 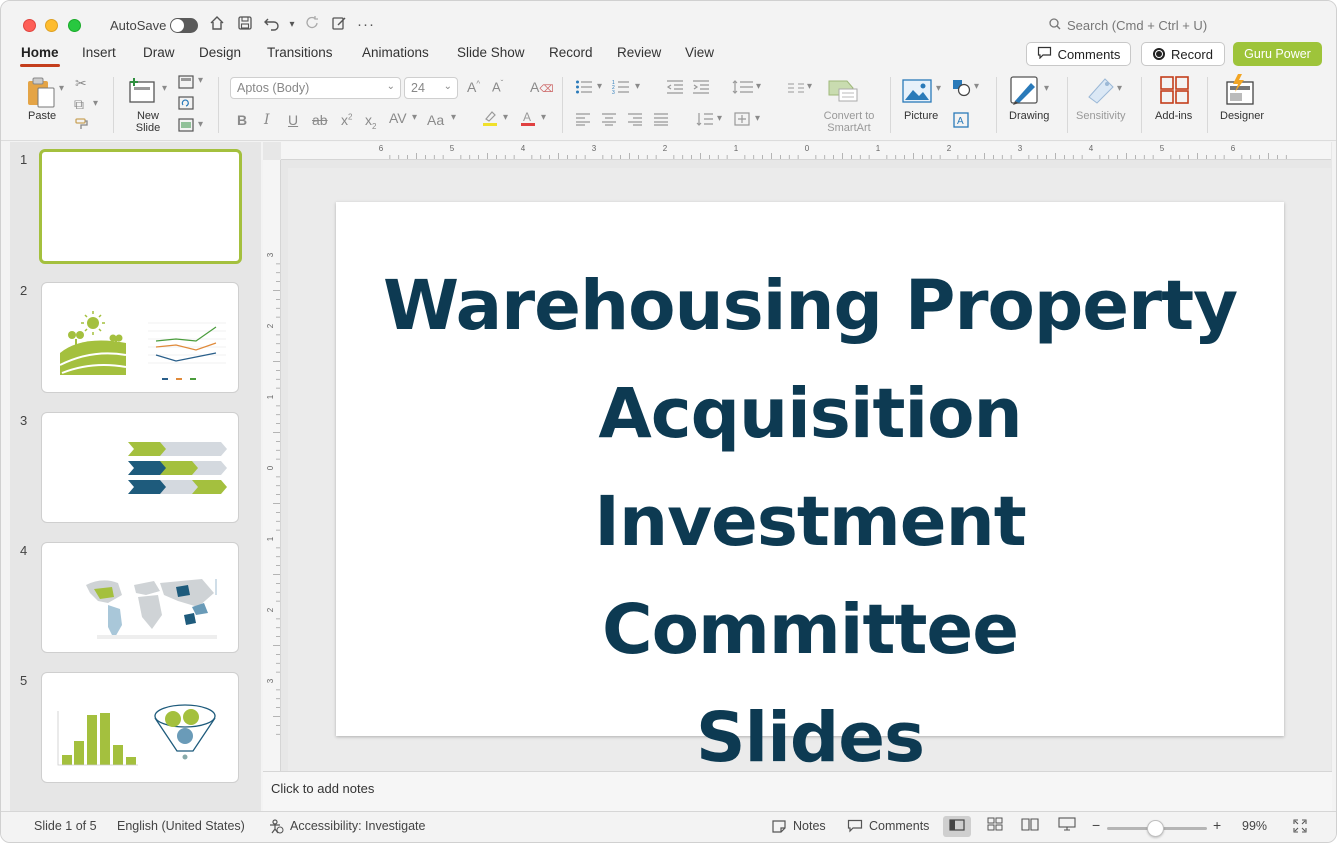 What do you see at coordinates (242, 120) in the screenshot?
I see `bold-icon: B` at bounding box center [242, 120].